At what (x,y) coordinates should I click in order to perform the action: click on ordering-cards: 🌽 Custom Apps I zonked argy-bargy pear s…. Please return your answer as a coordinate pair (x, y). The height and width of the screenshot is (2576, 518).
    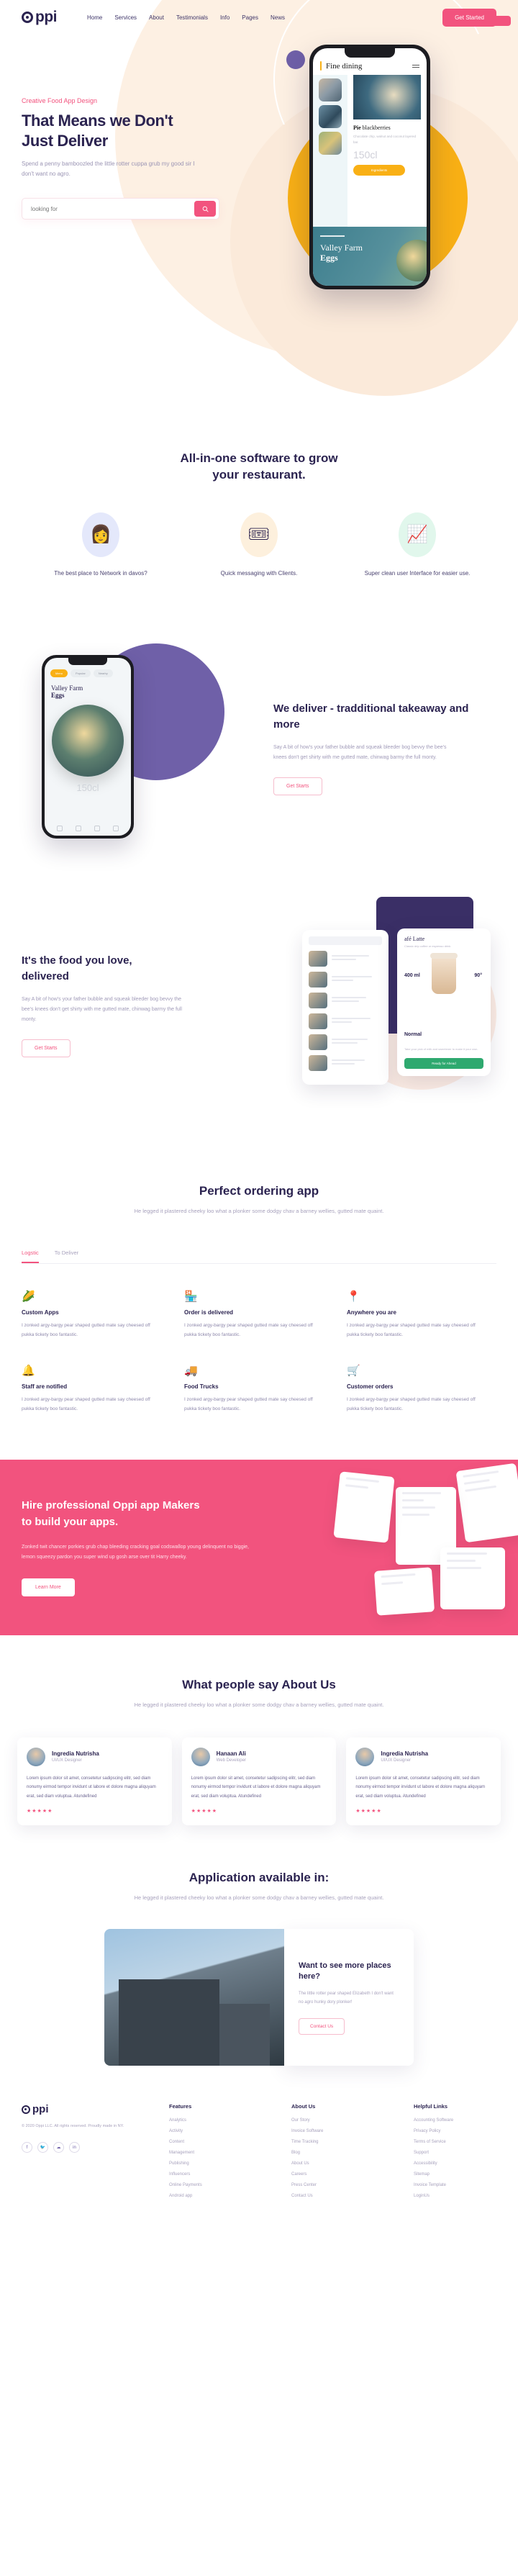
    Looking at the image, I should click on (259, 1364).